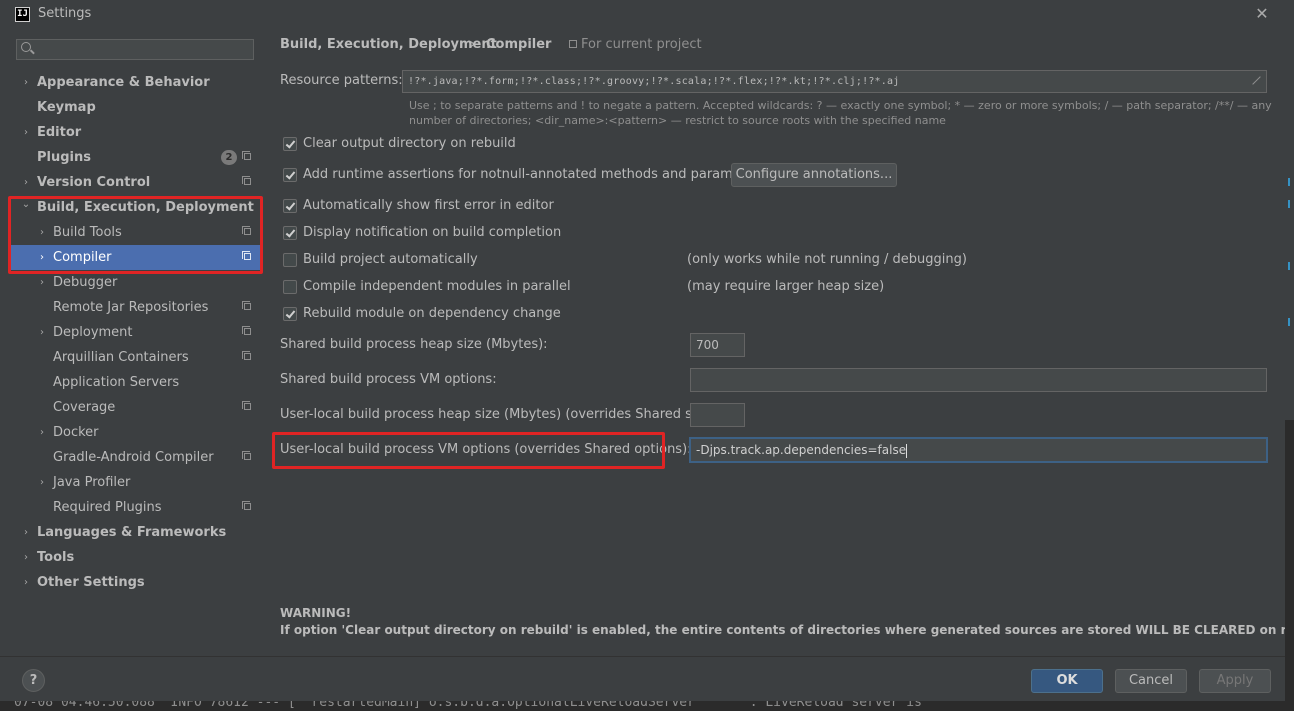  I want to click on sidebar-item-other-settings: › Other Settings, so click(135, 582).